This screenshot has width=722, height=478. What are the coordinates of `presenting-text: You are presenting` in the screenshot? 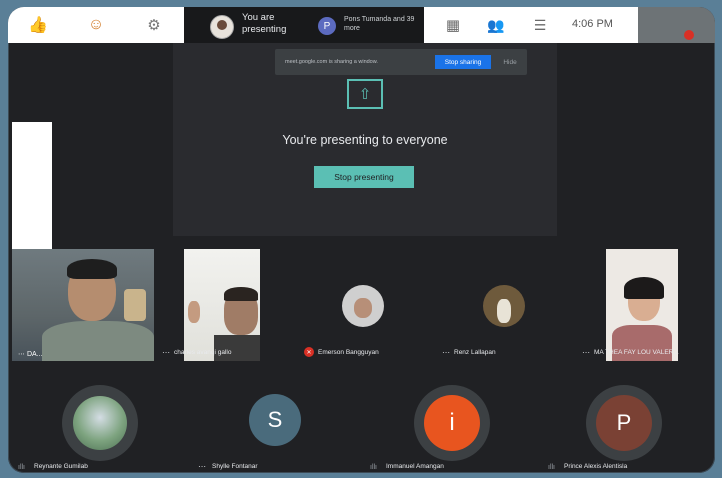 It's located at (264, 23).